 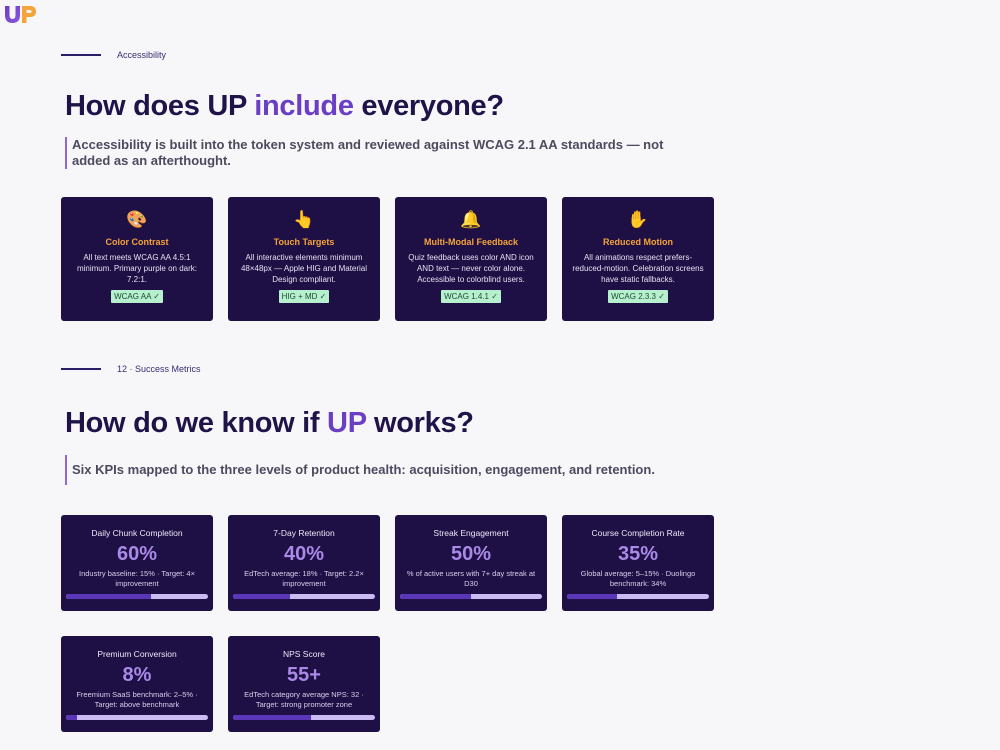 I want to click on pointing-hand-icon: 👆, so click(x=304, y=219).